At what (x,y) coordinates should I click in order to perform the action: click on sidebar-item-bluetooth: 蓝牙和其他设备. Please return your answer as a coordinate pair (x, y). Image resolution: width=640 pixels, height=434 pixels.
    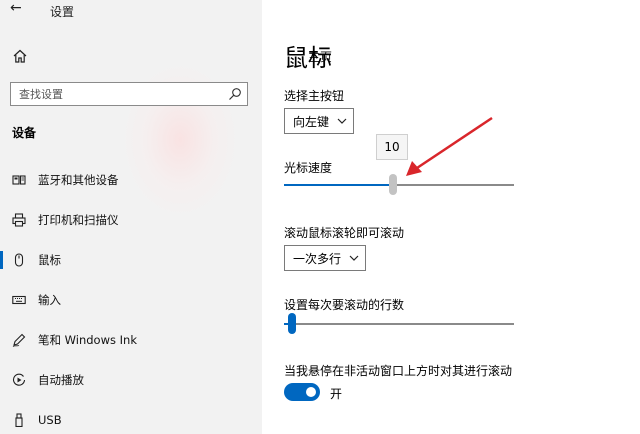
    Looking at the image, I should click on (131, 180).